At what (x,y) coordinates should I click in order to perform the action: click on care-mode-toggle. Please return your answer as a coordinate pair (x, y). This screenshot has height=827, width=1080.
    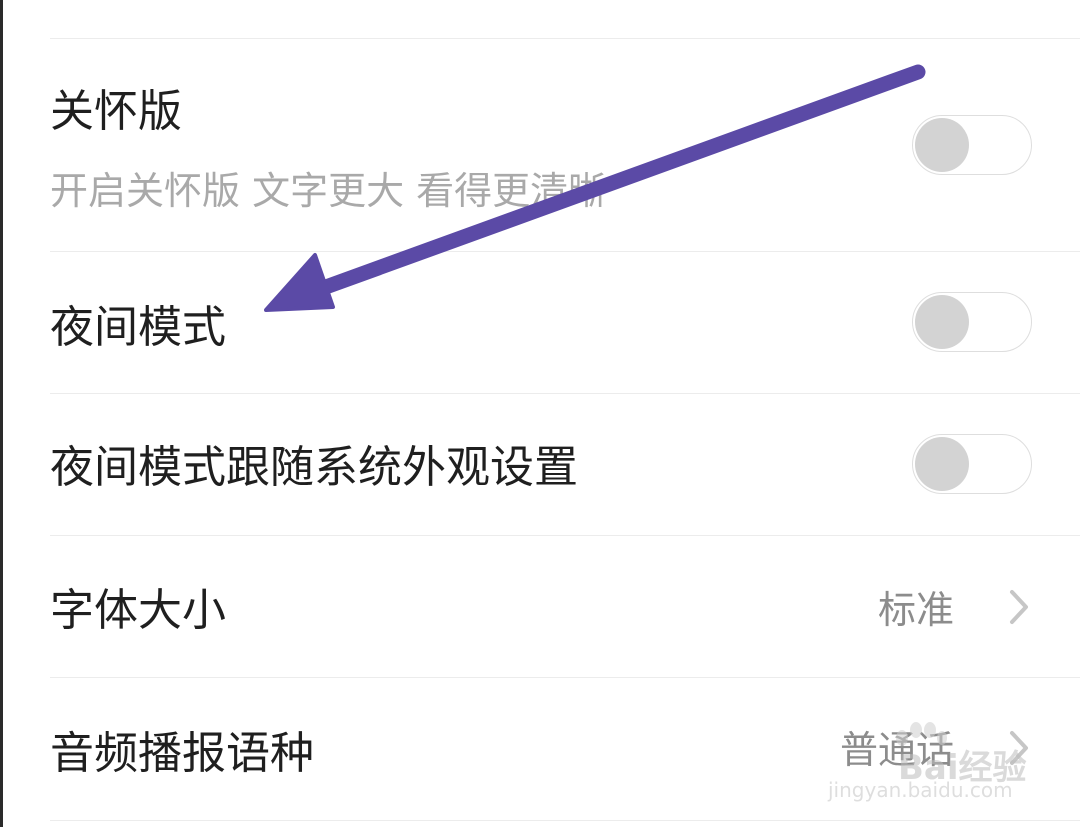
    Looking at the image, I should click on (972, 145).